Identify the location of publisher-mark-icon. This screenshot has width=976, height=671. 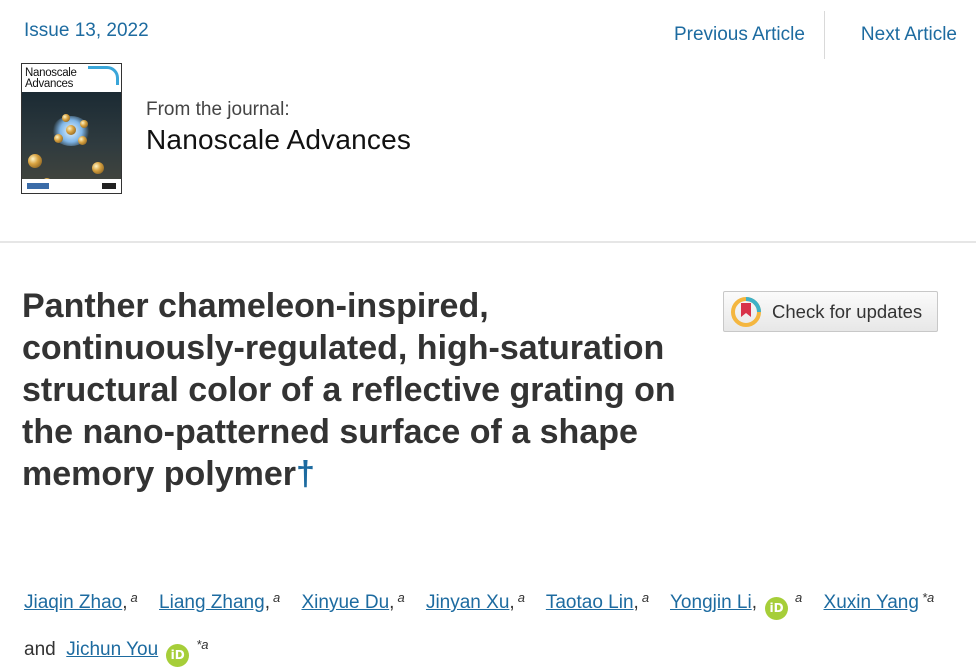
(109, 186).